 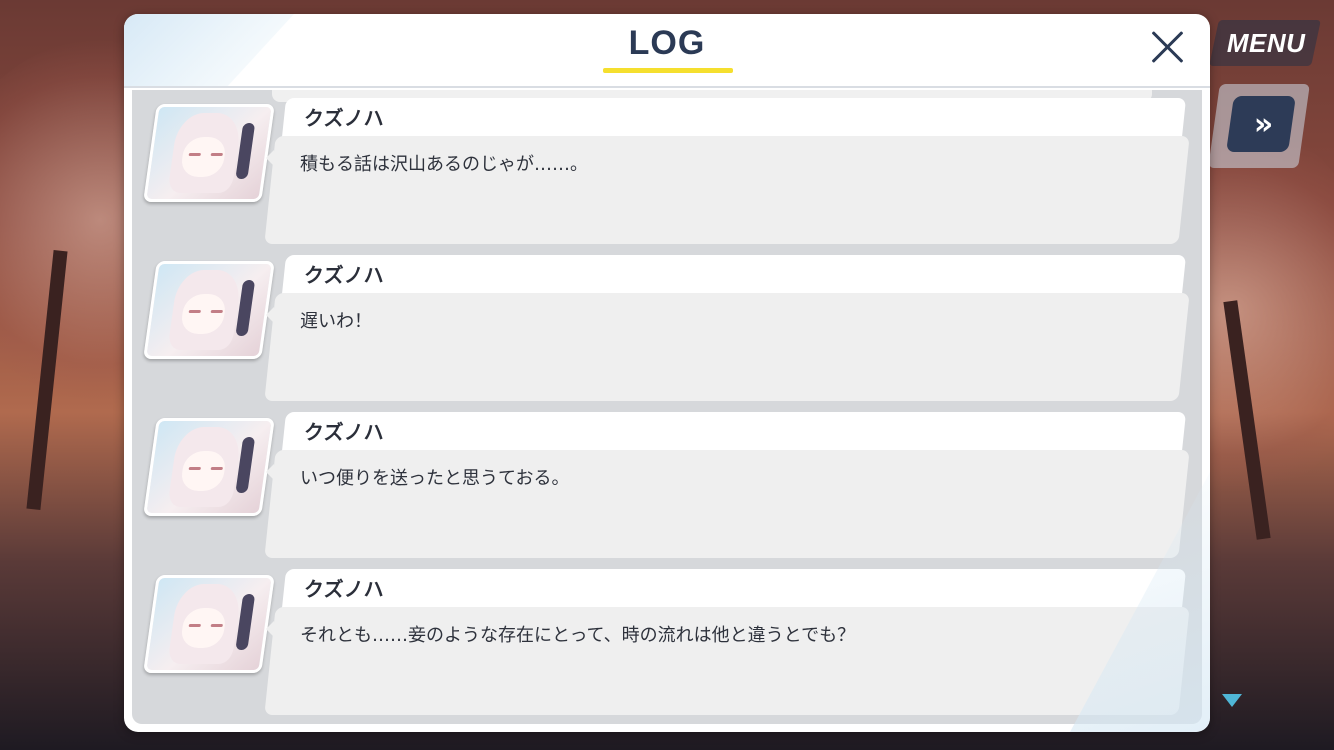 I want to click on menu-button: MENU, so click(x=1265, y=43).